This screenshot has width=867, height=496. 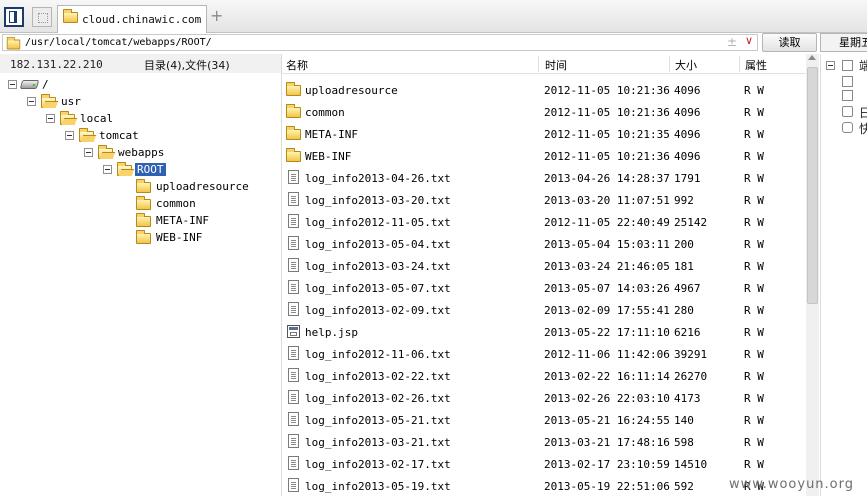 I want to click on file-time: 2012-11-05 22:40:49, so click(x=607, y=222).